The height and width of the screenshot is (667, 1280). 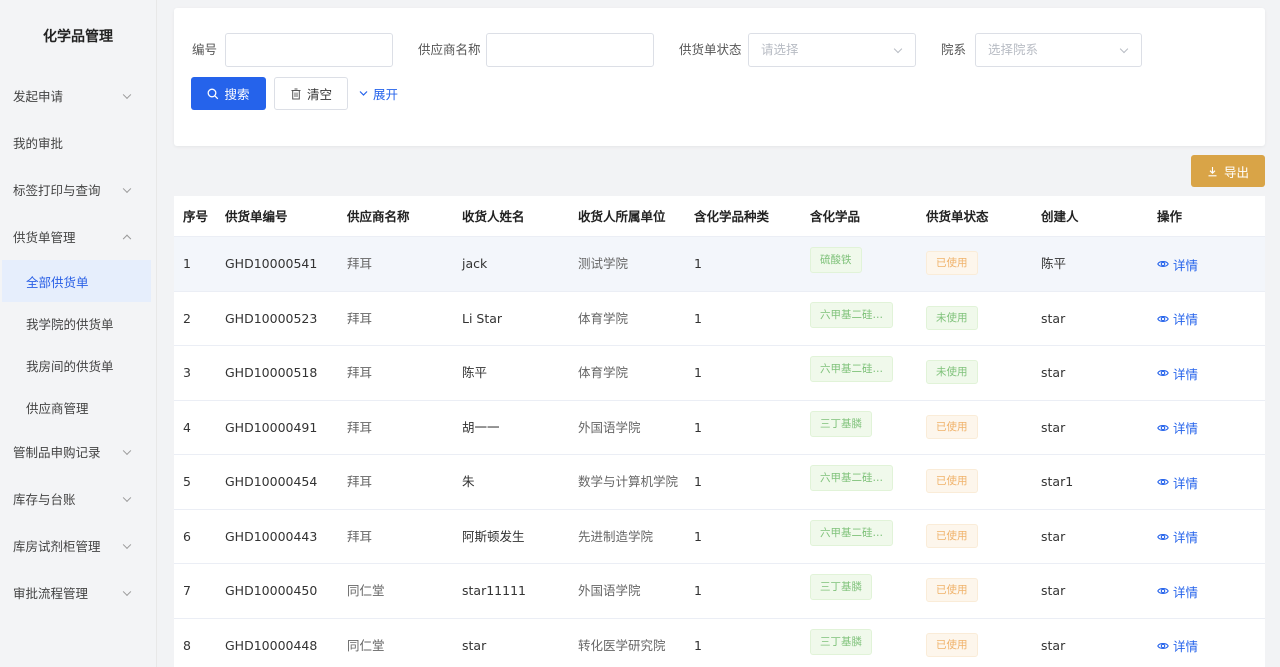 What do you see at coordinates (319, 94) in the screenshot?
I see `clear-button-label: 清空` at bounding box center [319, 94].